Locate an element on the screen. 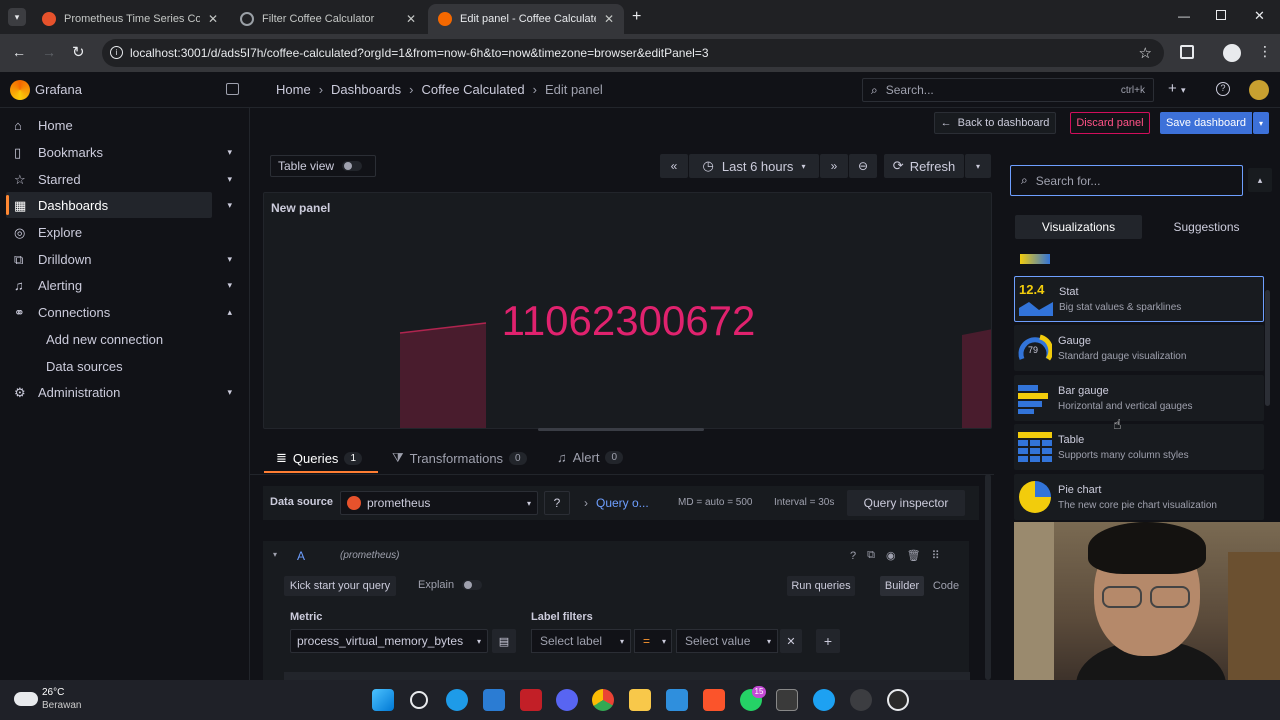 The width and height of the screenshot is (1280, 720). viz-item-table: Table Supports many column styles is located at coordinates (1139, 447).